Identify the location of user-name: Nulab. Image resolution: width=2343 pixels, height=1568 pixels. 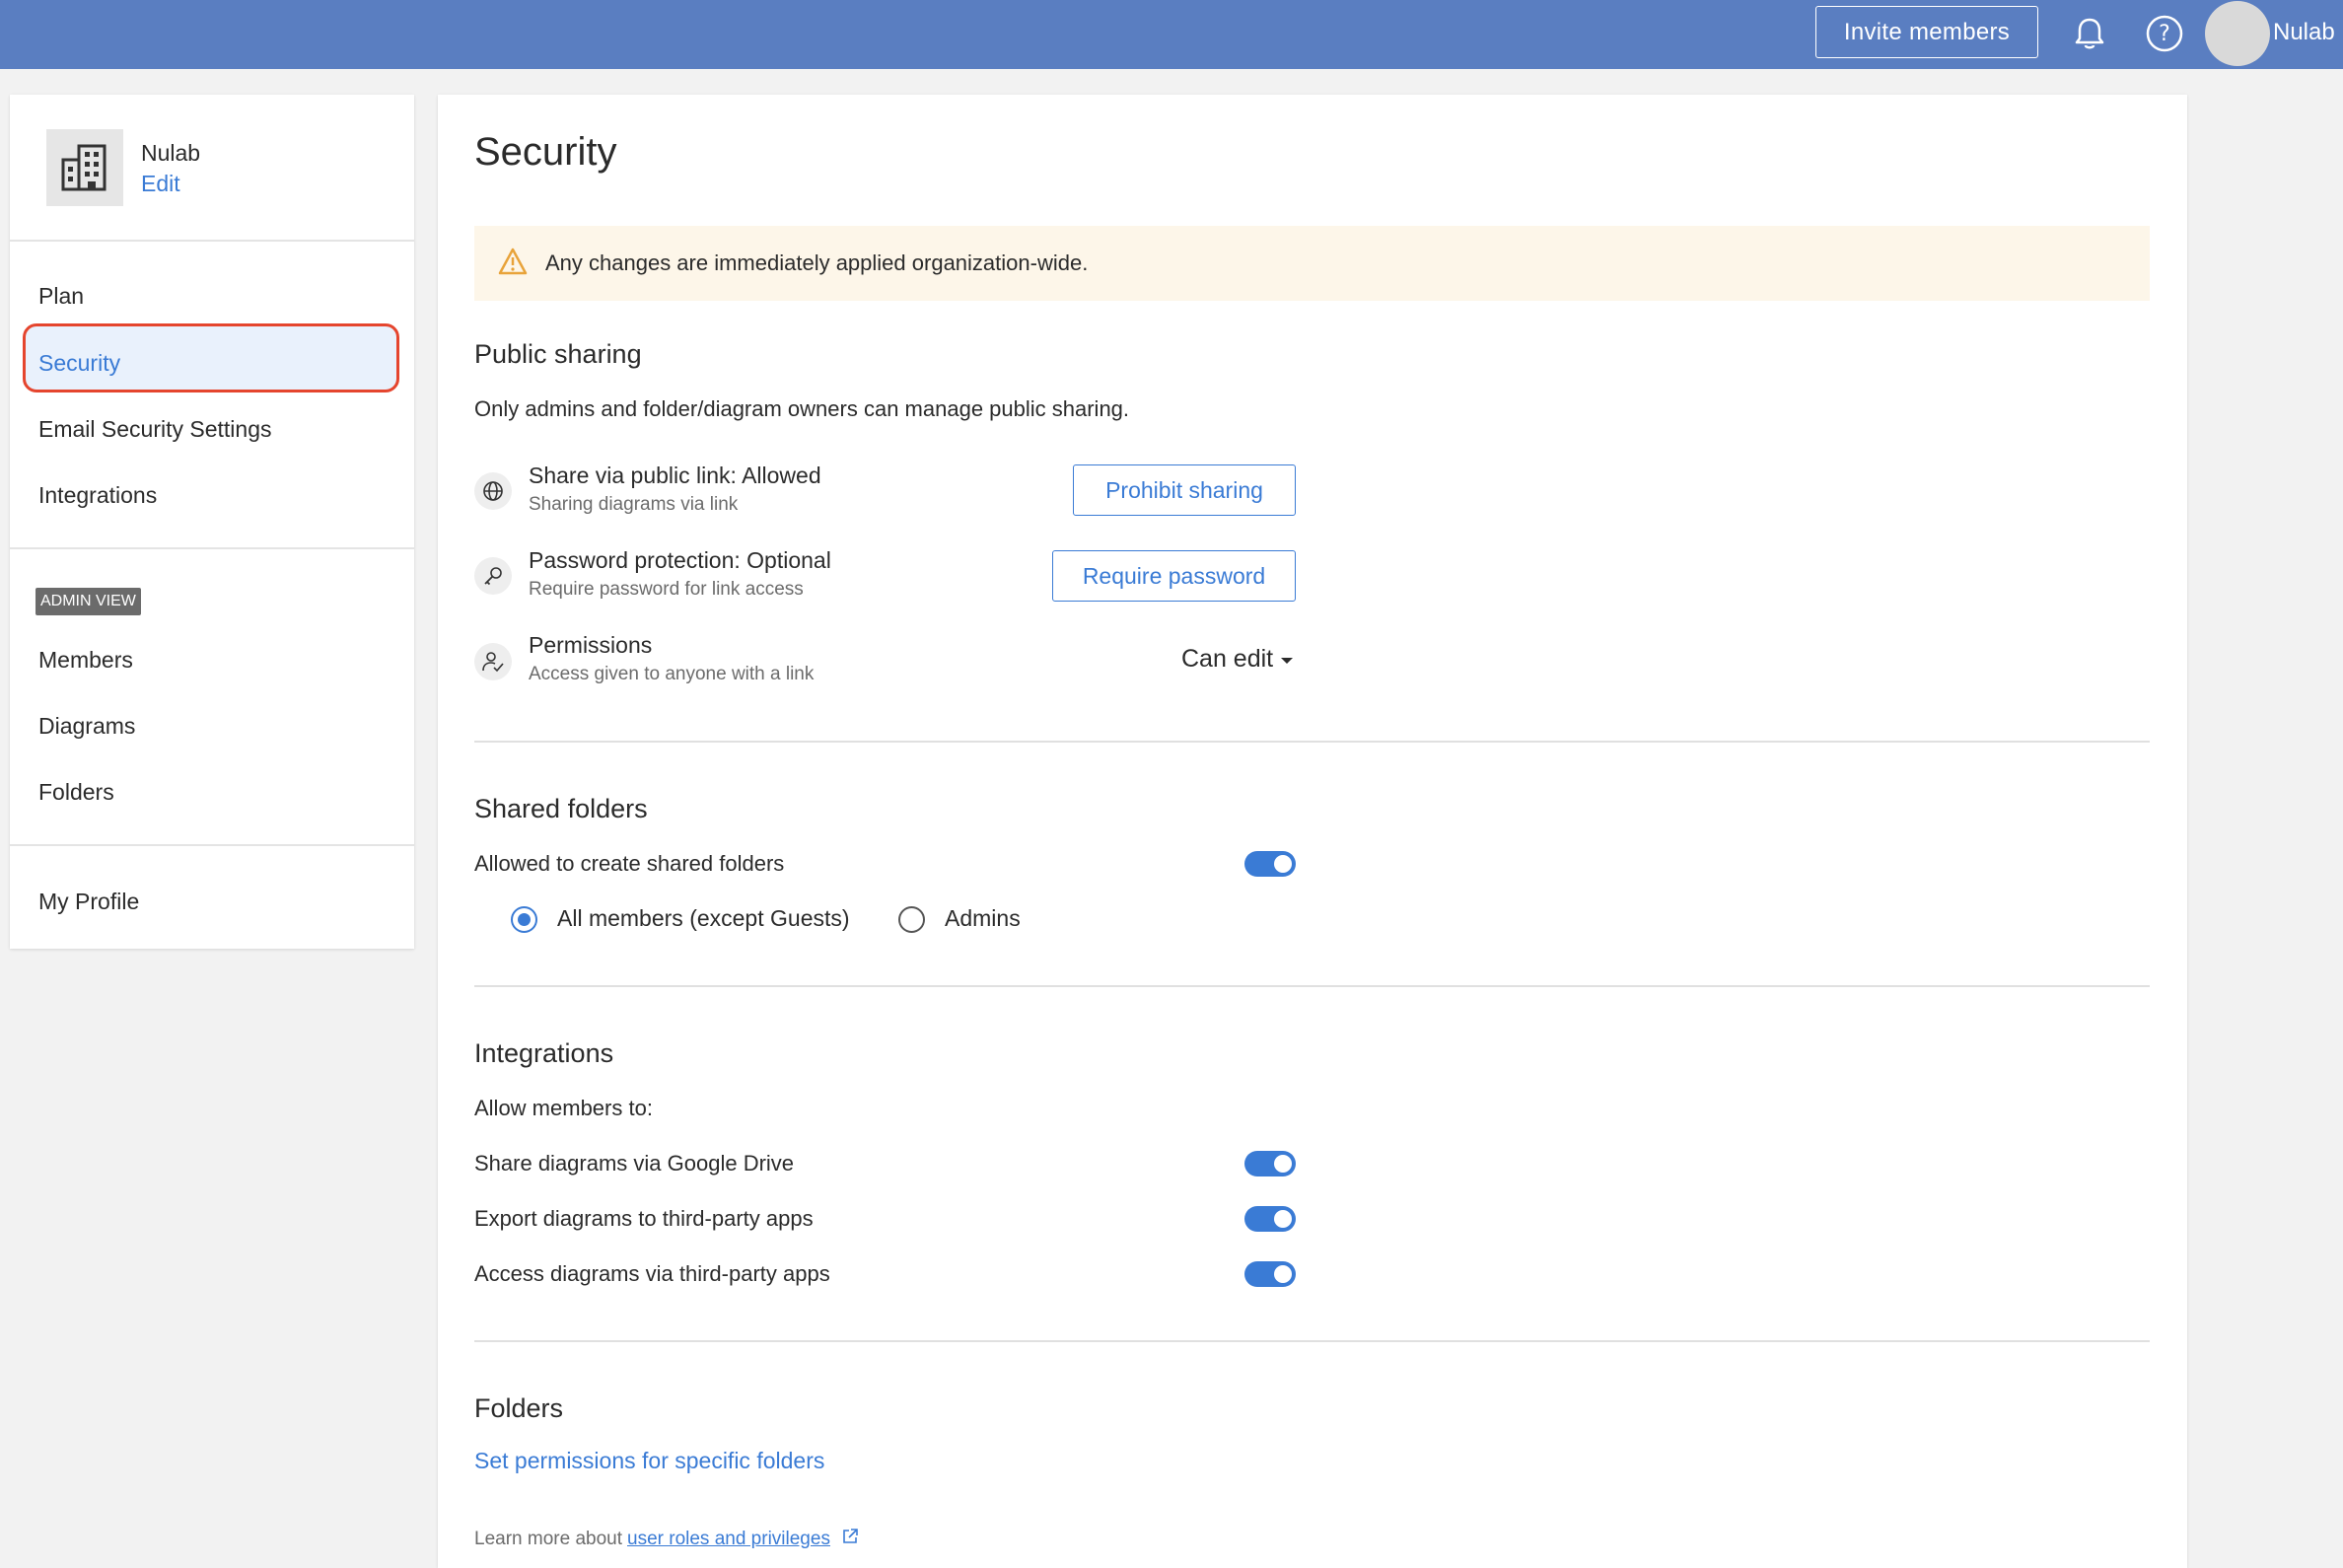
(2304, 32).